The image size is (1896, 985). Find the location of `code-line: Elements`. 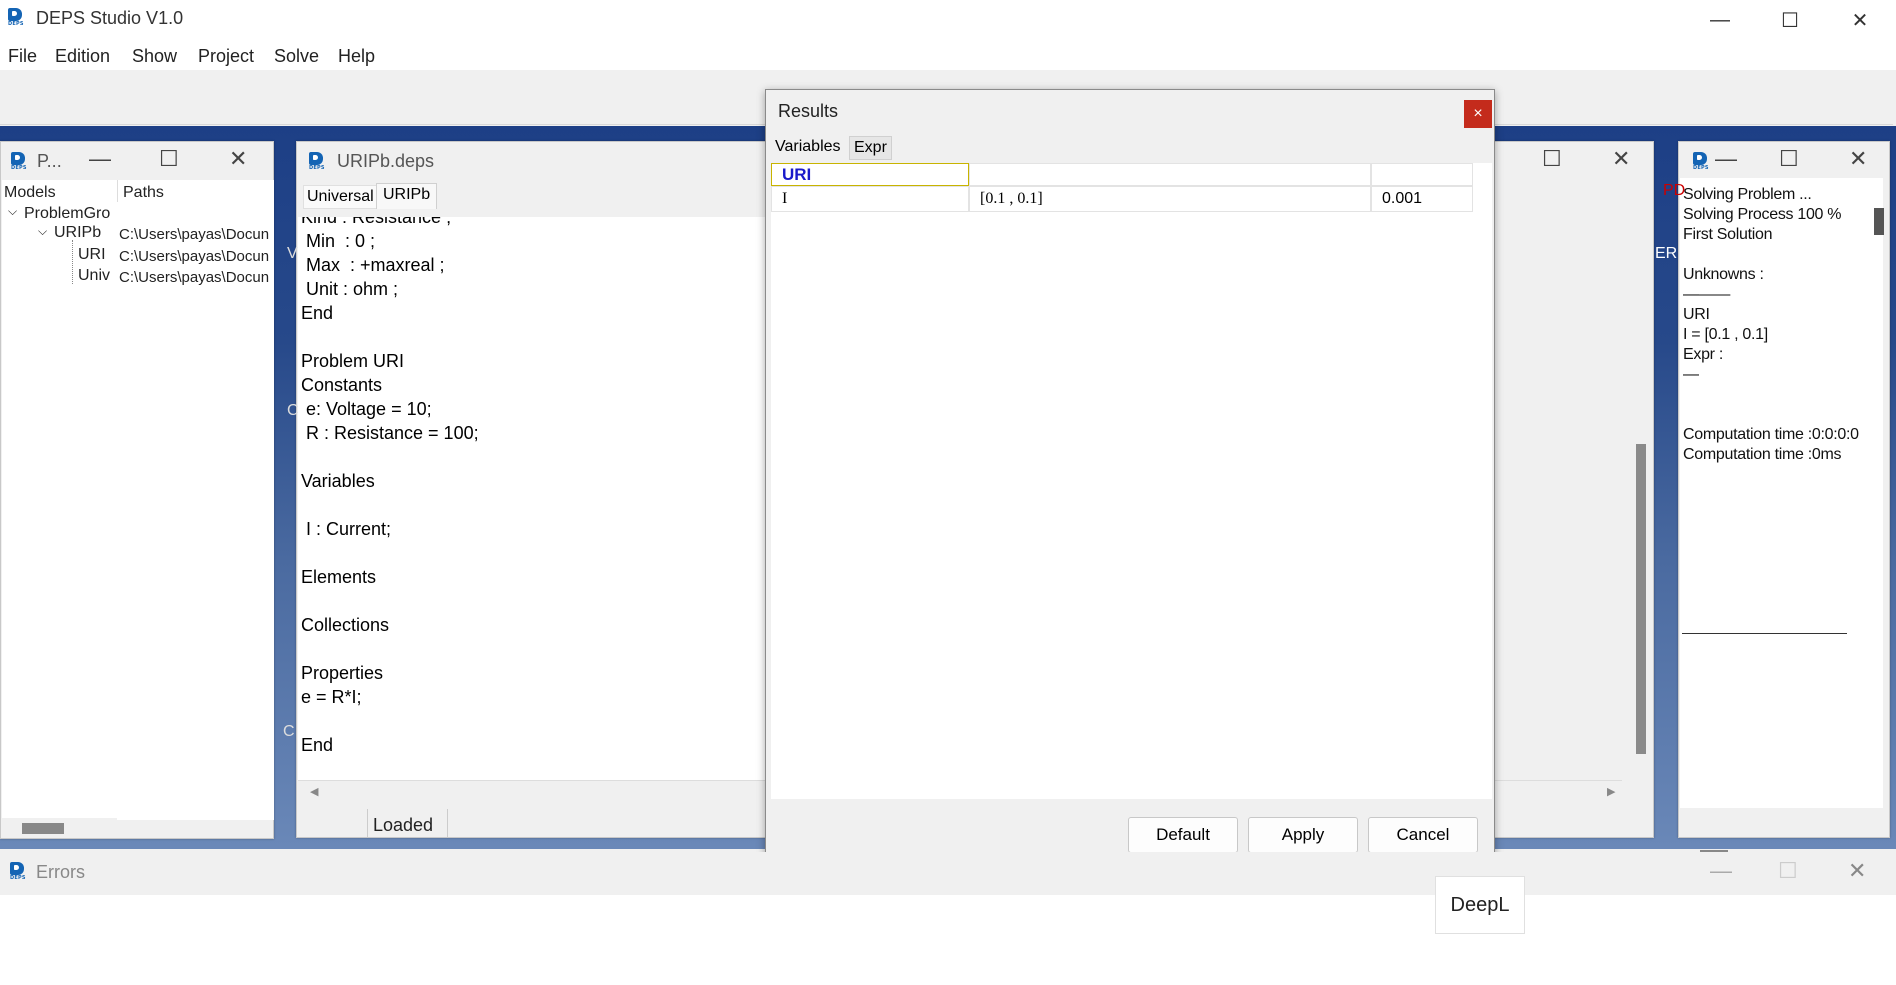

code-line: Elements is located at coordinates (339, 577).